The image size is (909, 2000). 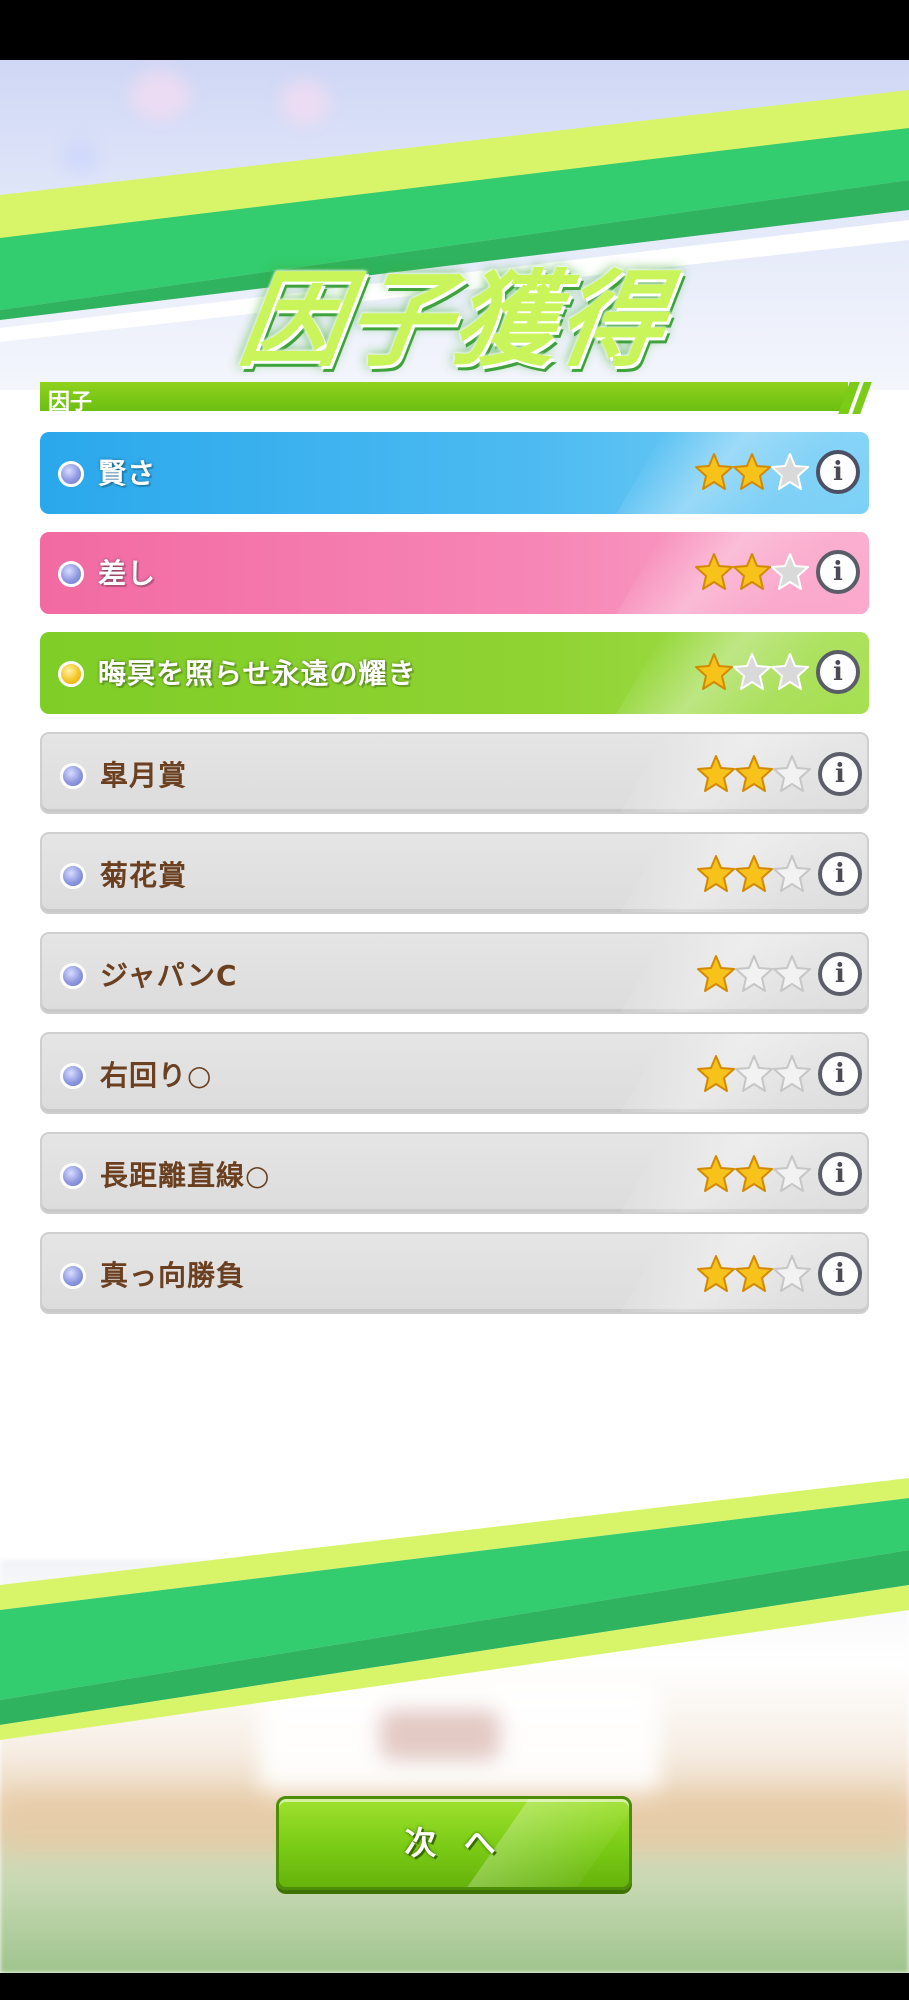 I want to click on navigation-bar, so click(x=454, y=1986).